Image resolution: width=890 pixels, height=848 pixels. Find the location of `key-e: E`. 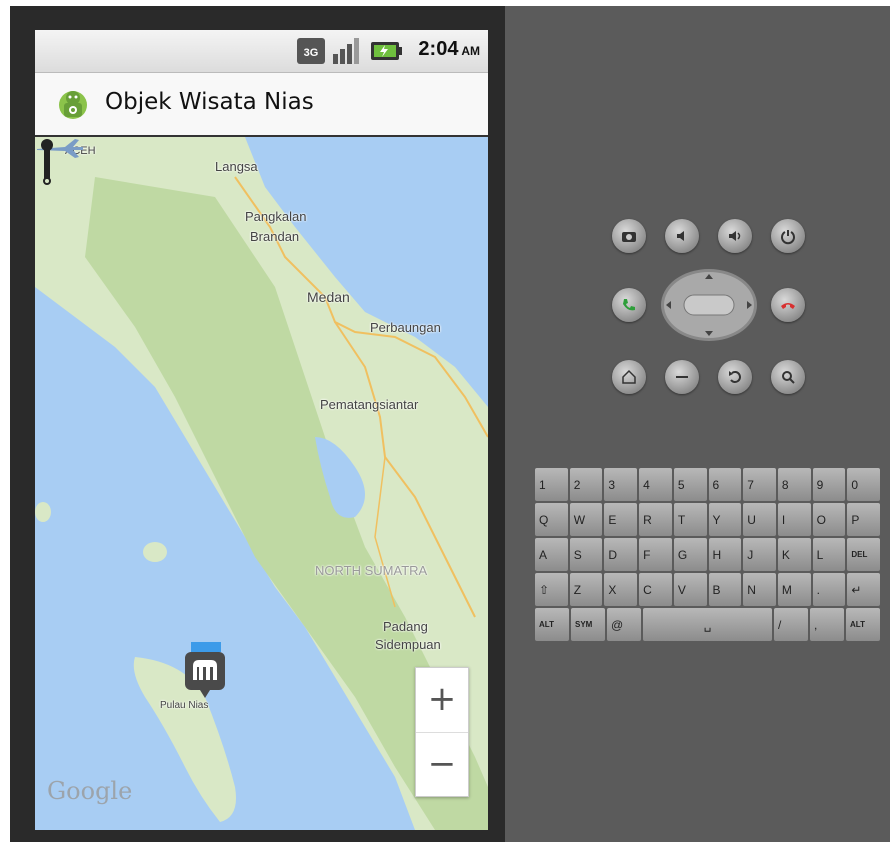

key-e: E is located at coordinates (621, 519).